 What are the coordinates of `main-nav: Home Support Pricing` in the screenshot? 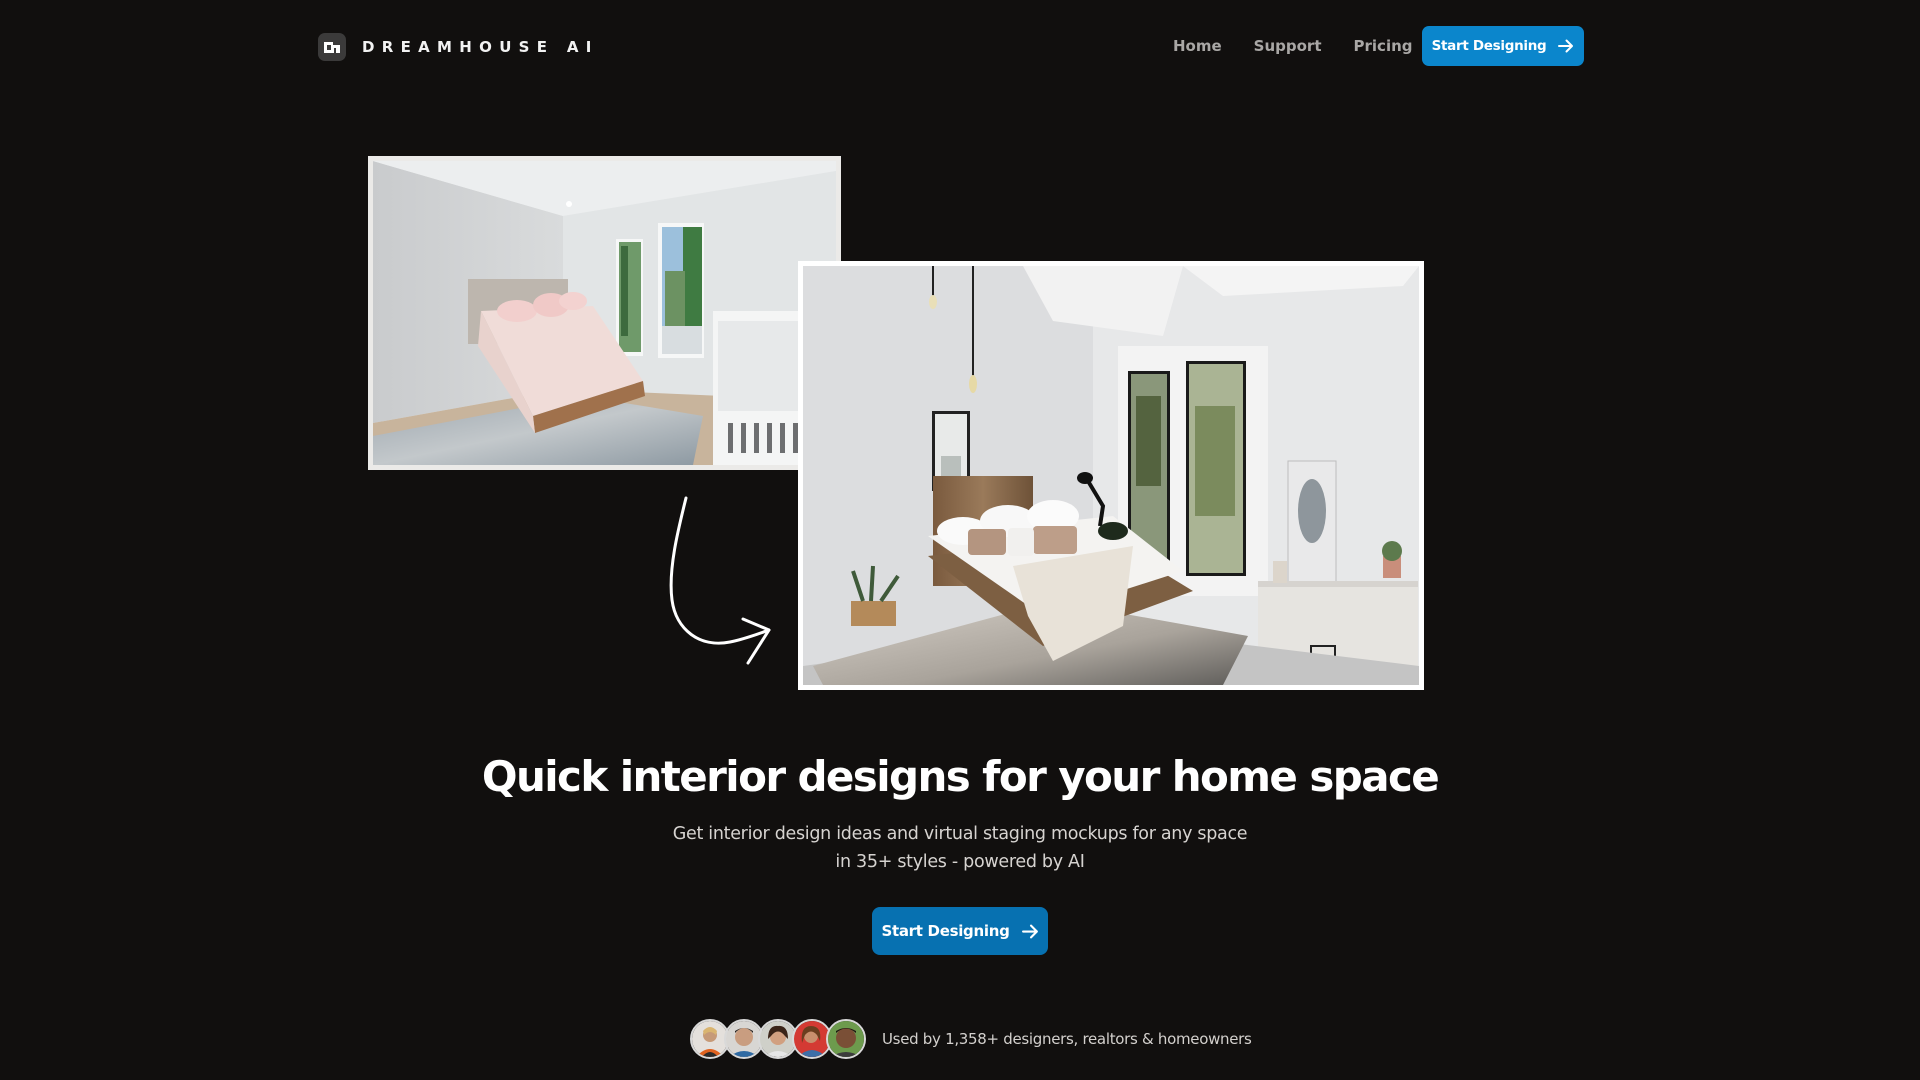 It's located at (1296, 46).